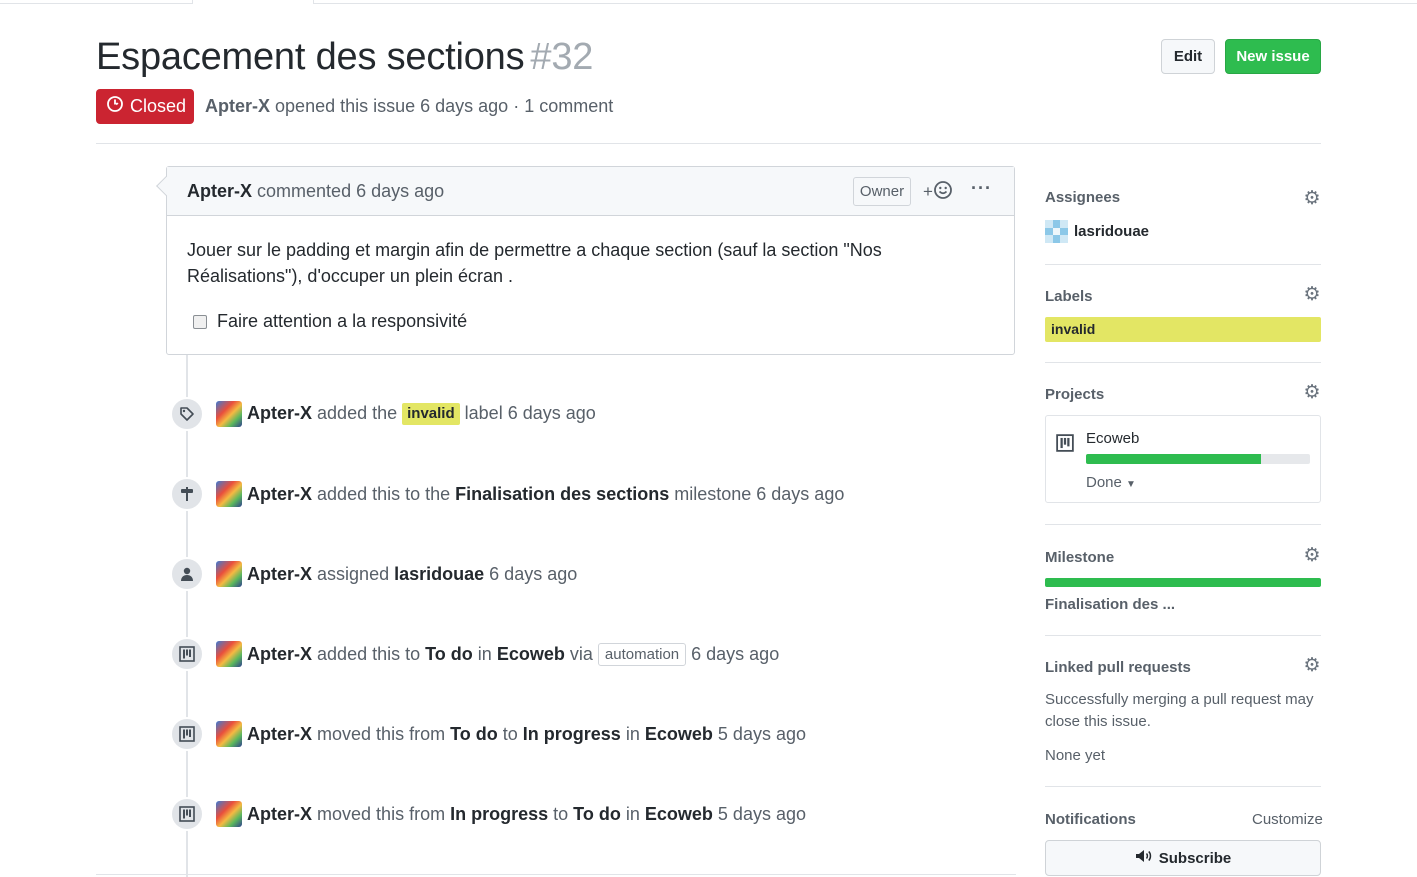  Describe the element at coordinates (357, 413) in the screenshot. I see `event-text-part: added the` at that location.